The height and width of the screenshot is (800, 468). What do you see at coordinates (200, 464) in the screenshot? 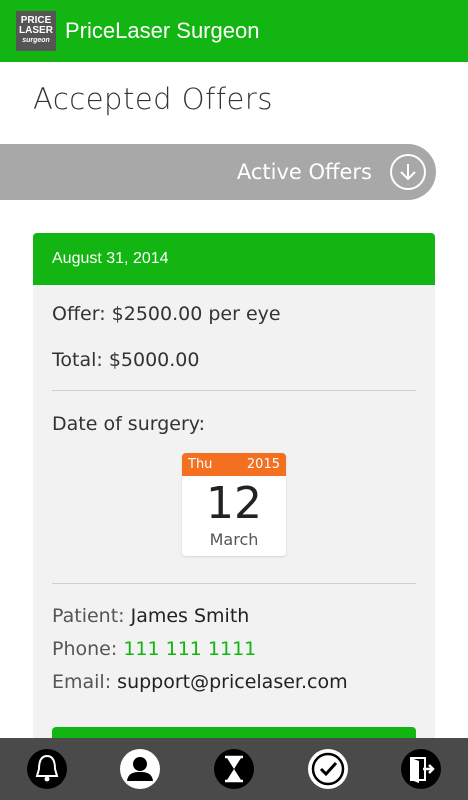
I see `calendar-weekday: Thu` at bounding box center [200, 464].